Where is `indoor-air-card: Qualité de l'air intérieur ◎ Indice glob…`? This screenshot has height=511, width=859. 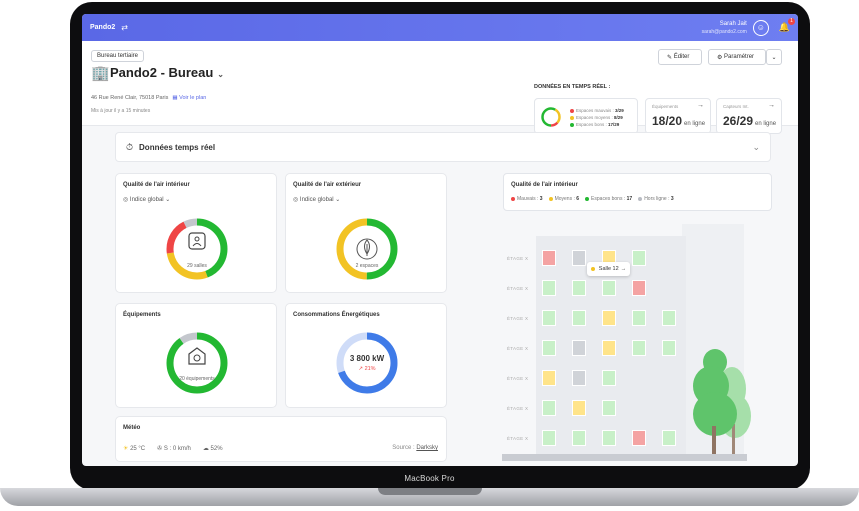 indoor-air-card: Qualité de l'air intérieur ◎ Indice glob… is located at coordinates (196, 233).